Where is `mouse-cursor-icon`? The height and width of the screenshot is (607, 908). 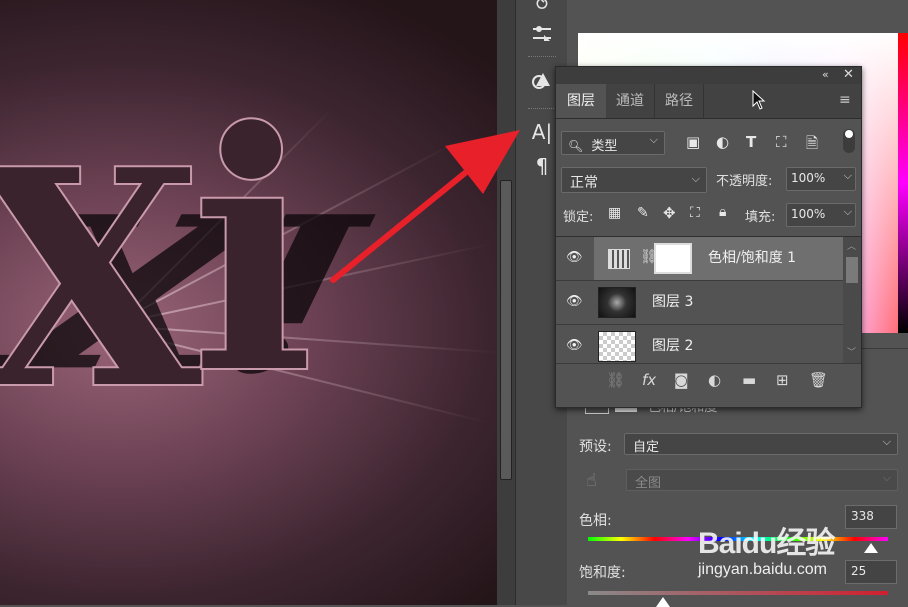 mouse-cursor-icon is located at coordinates (759, 100).